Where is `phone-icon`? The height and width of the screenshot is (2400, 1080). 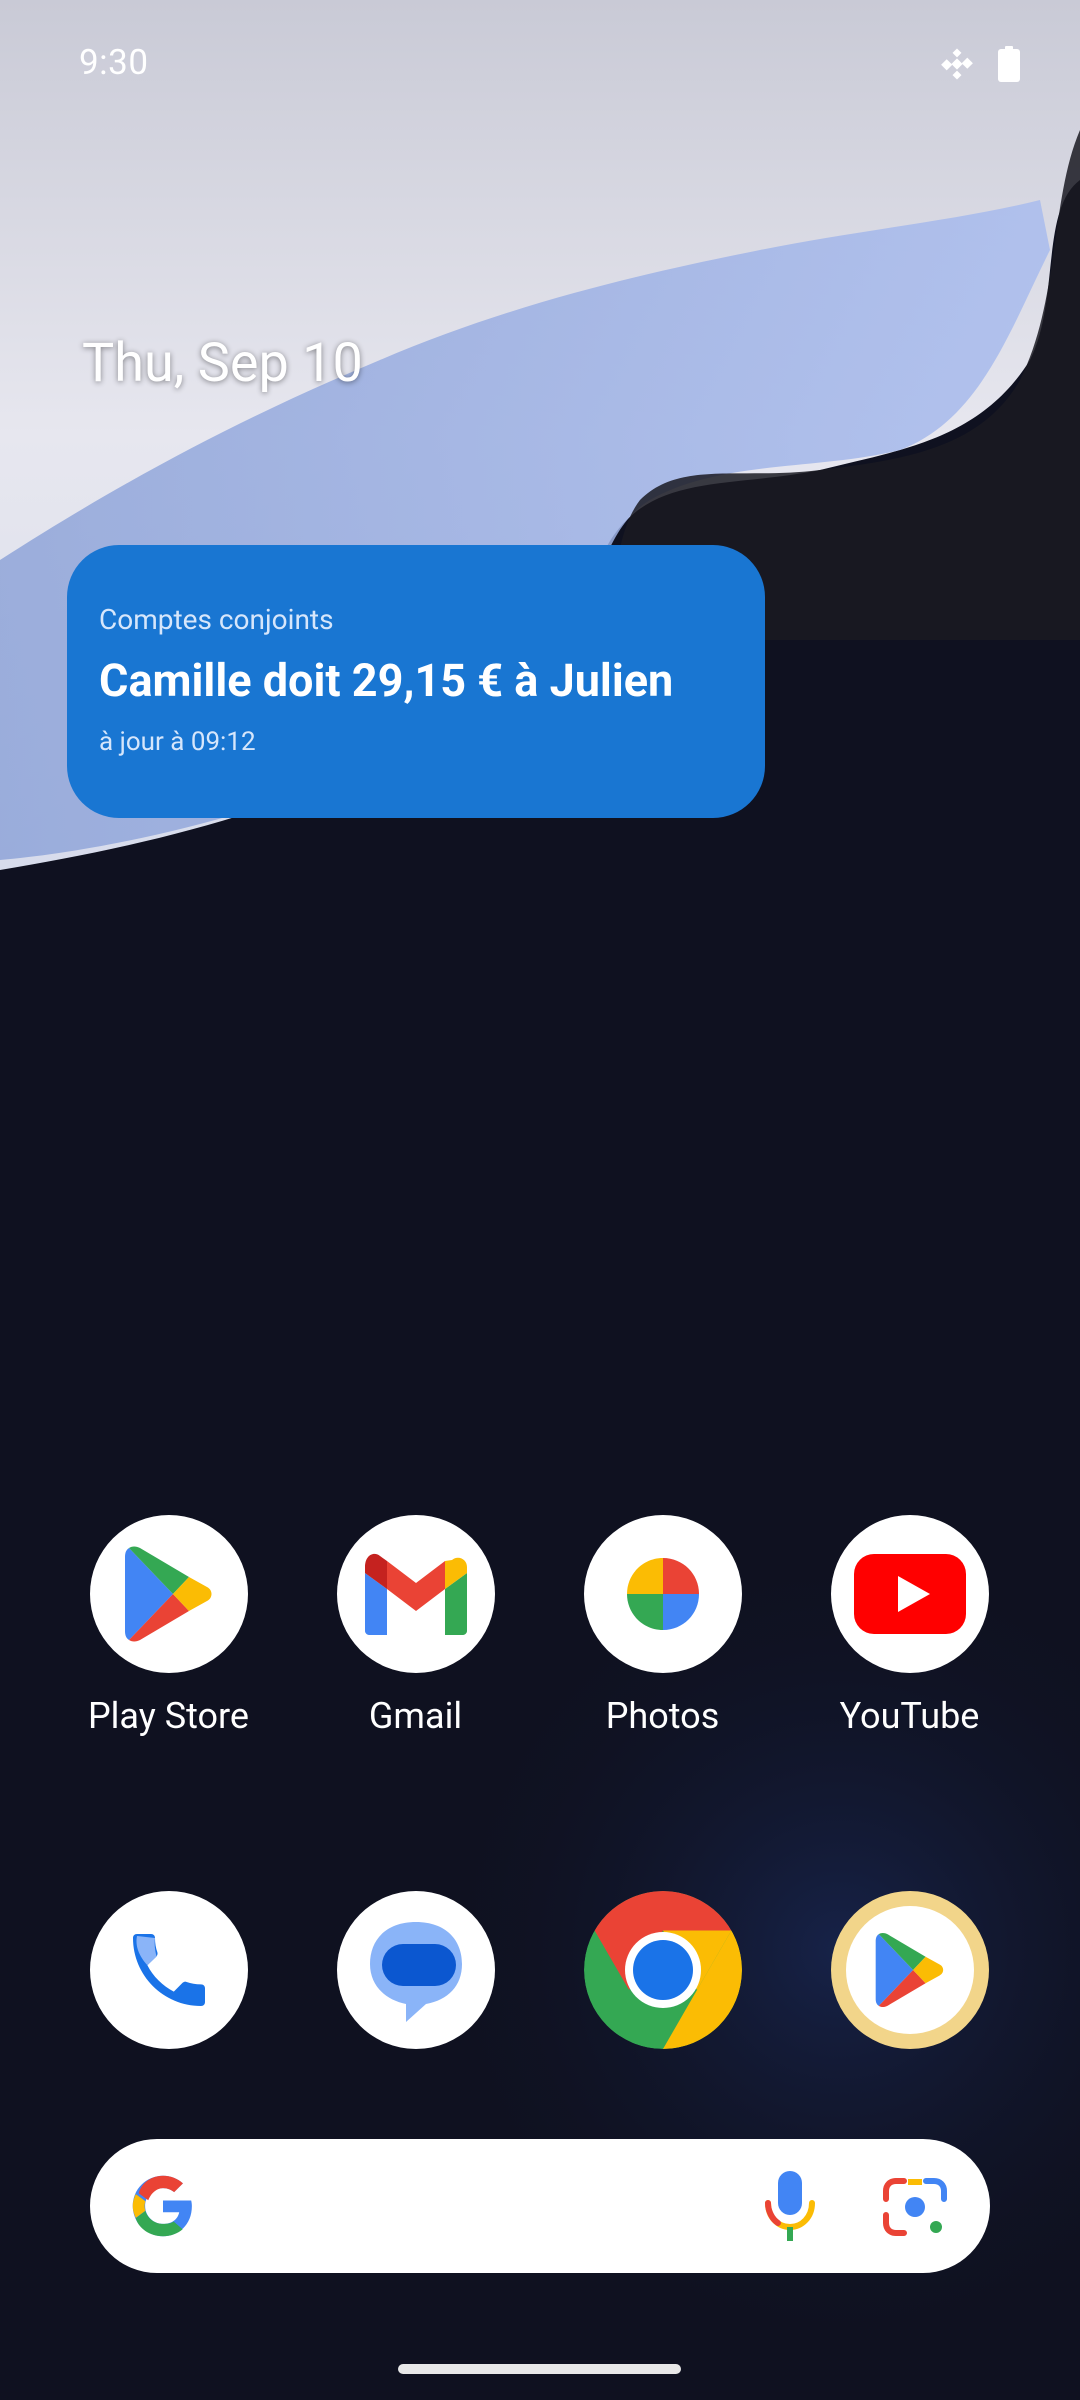 phone-icon is located at coordinates (168, 1970).